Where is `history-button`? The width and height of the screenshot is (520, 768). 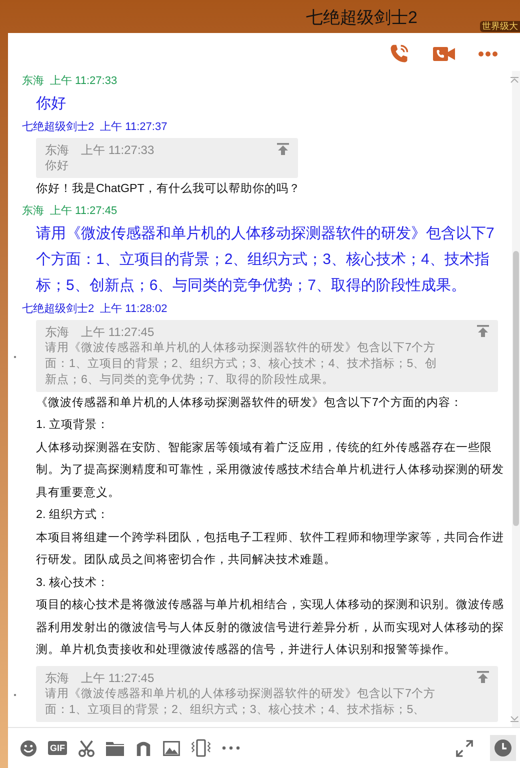 history-button is located at coordinates (503, 748).